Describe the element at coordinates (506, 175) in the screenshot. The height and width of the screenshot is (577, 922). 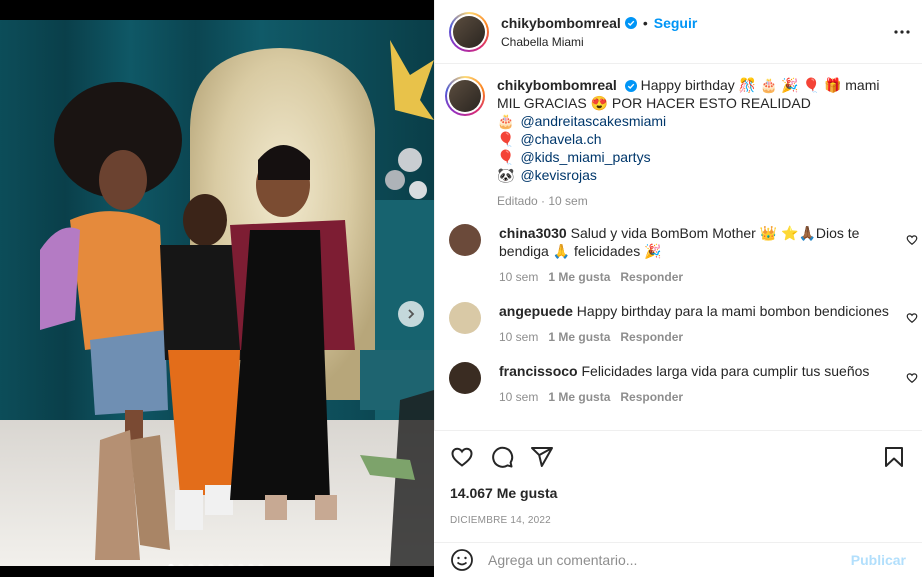
I see `credit-emoji: 🐼` at that location.